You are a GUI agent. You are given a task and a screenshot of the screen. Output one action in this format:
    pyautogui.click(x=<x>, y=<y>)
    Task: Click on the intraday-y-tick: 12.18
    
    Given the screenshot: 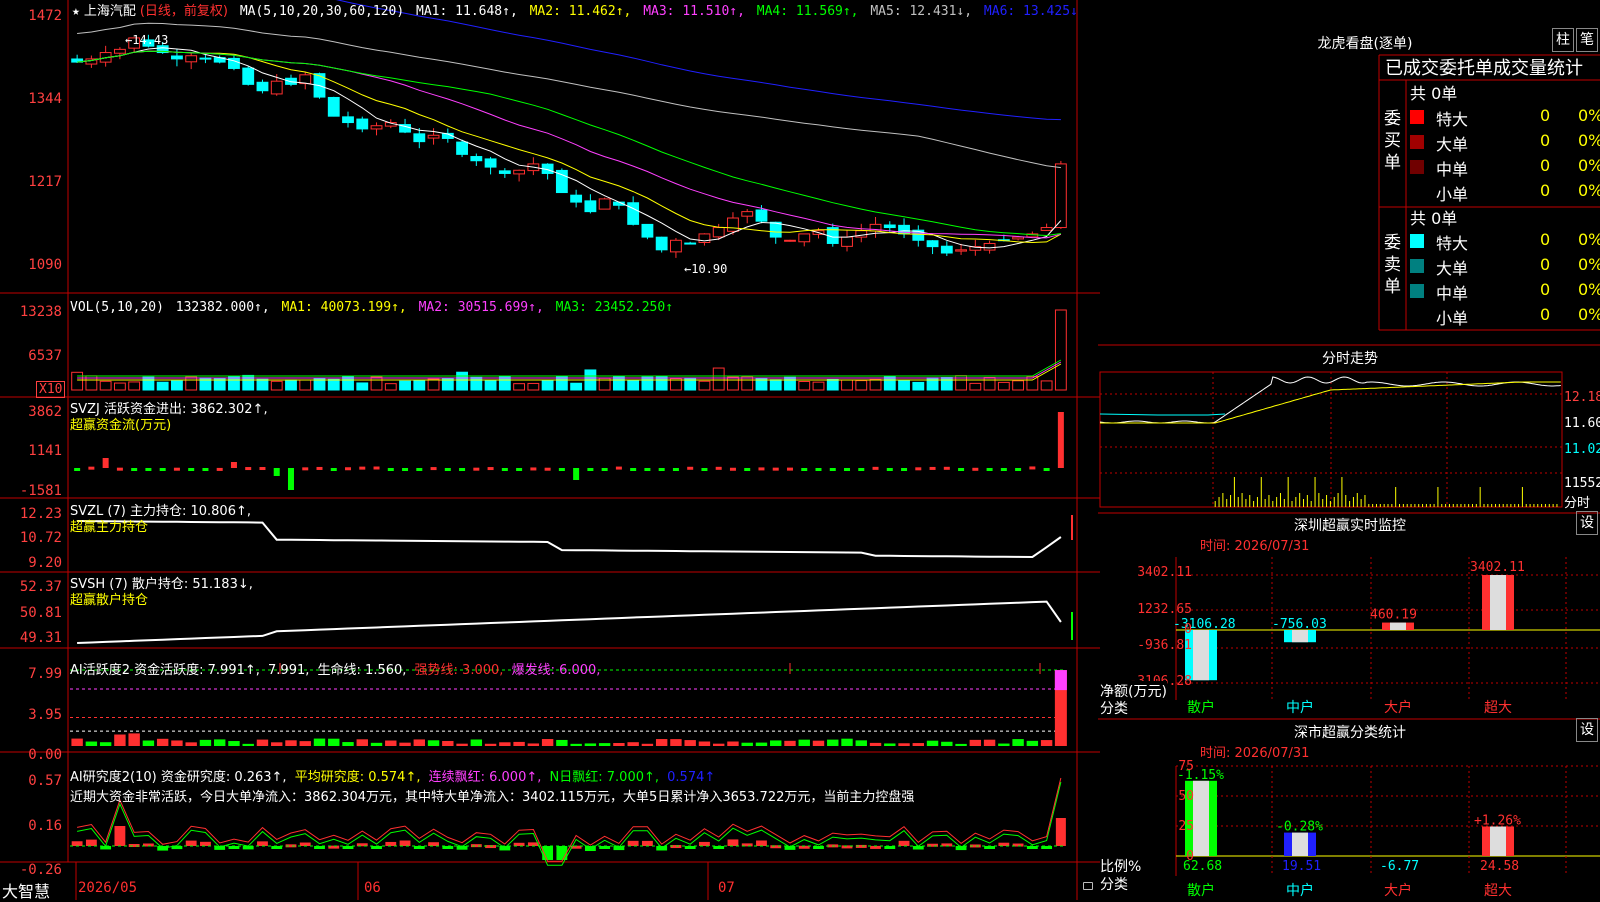 What is the action you would take?
    pyautogui.click(x=1582, y=397)
    